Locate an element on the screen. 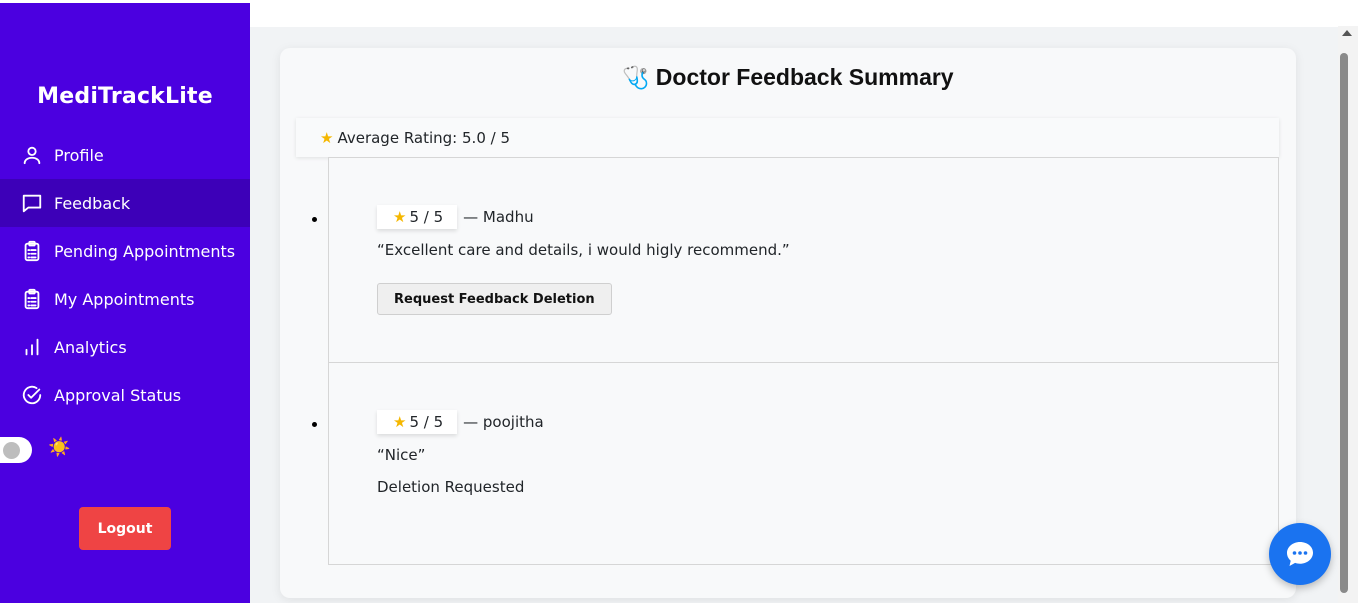  stethoscope-icon: 🩺 is located at coordinates (636, 77).